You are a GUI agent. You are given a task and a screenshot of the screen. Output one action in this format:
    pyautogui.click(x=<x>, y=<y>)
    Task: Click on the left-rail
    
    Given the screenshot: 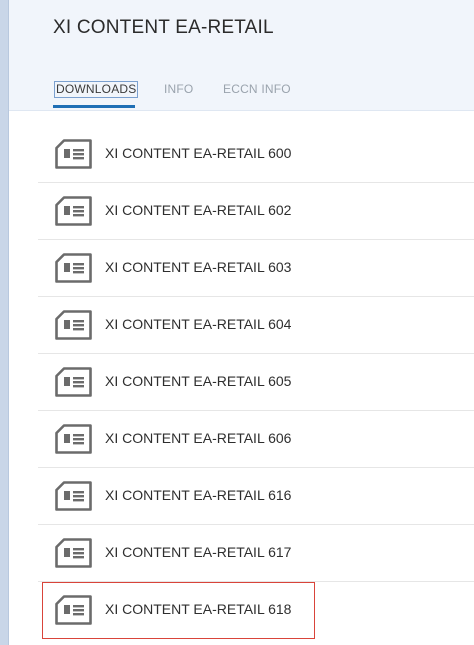 What is the action you would take?
    pyautogui.click(x=4, y=322)
    